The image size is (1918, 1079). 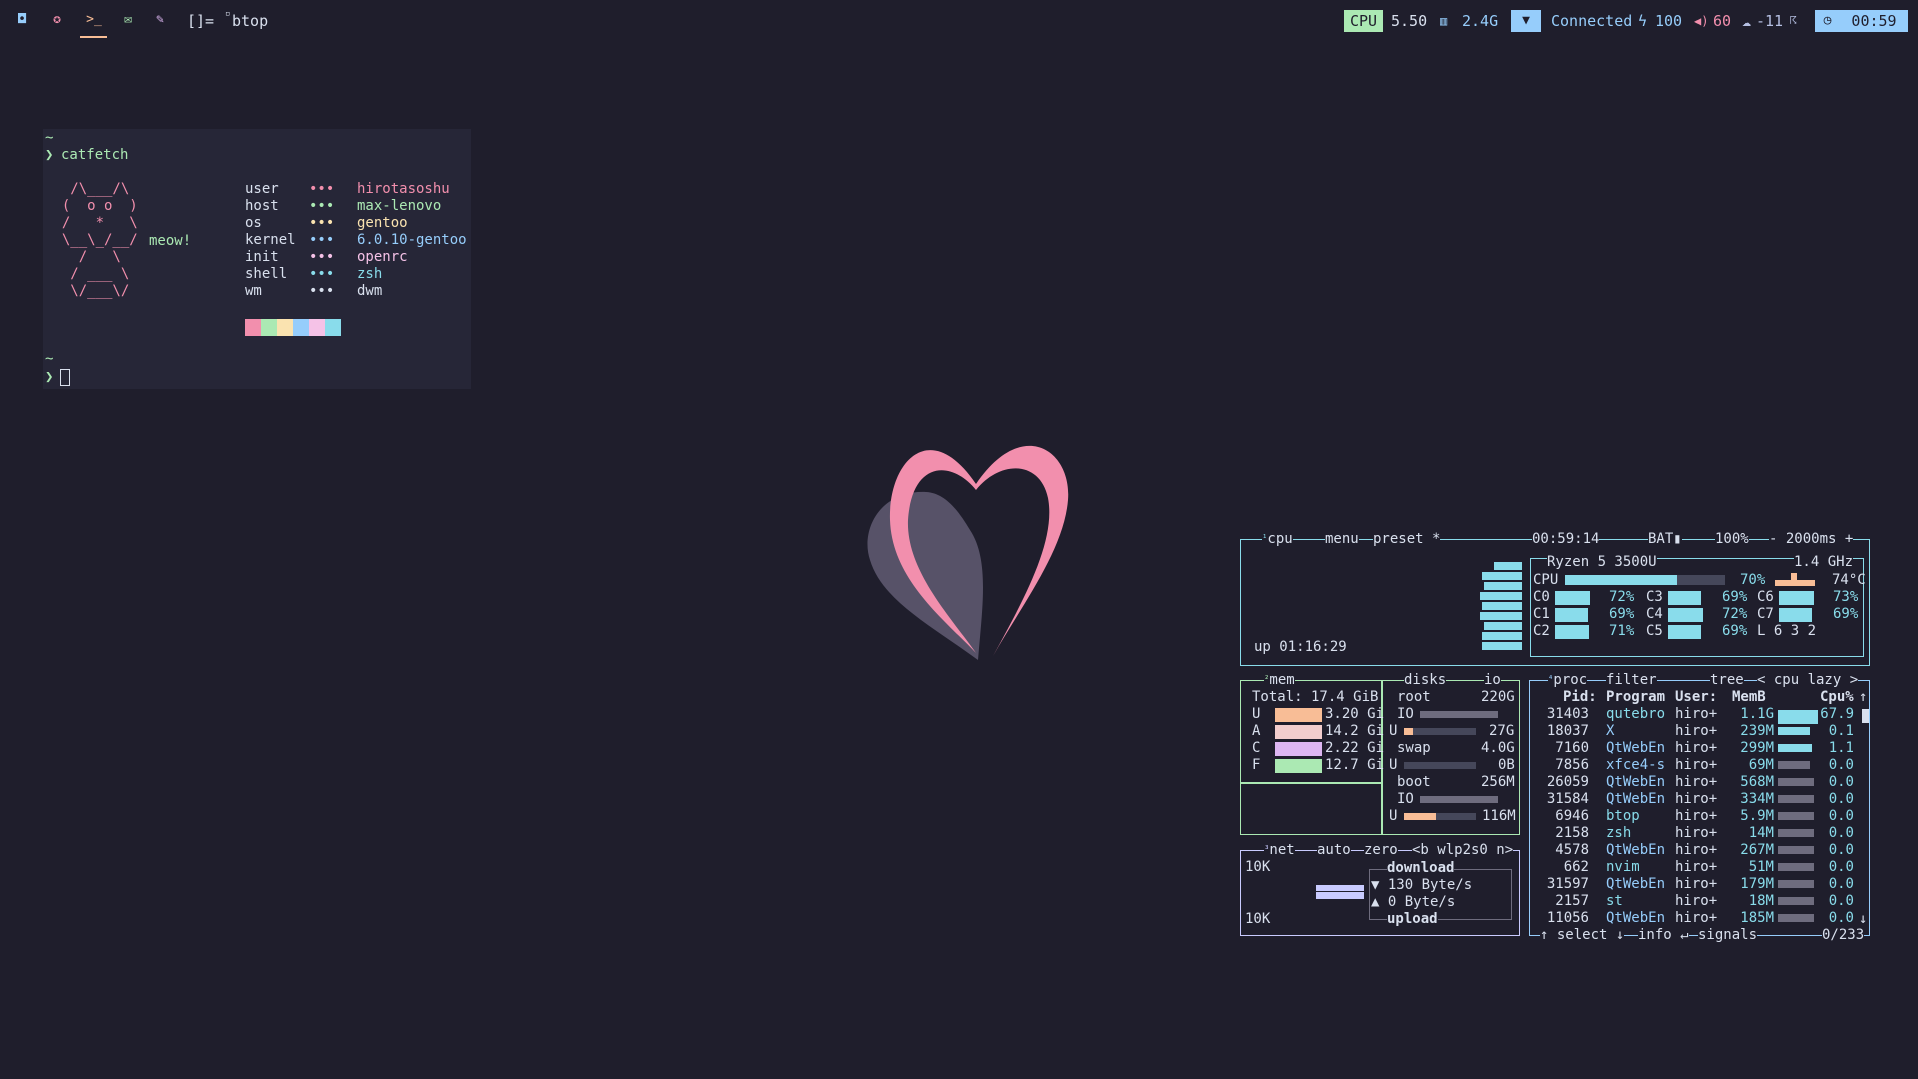 I want to click on weather-icon: ☁, so click(x=1747, y=21).